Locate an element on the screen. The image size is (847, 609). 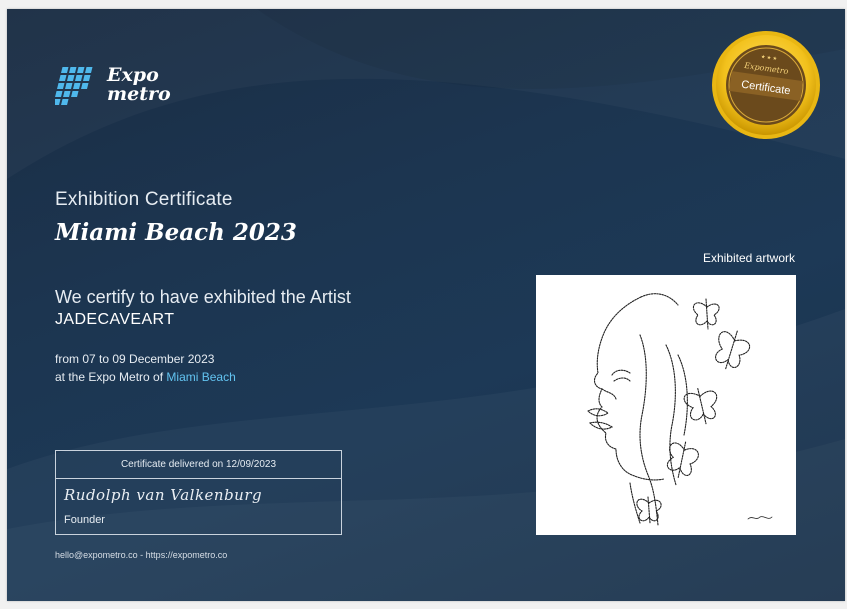
certify-text: We certify to have exhibited the Artist is located at coordinates (203, 297).